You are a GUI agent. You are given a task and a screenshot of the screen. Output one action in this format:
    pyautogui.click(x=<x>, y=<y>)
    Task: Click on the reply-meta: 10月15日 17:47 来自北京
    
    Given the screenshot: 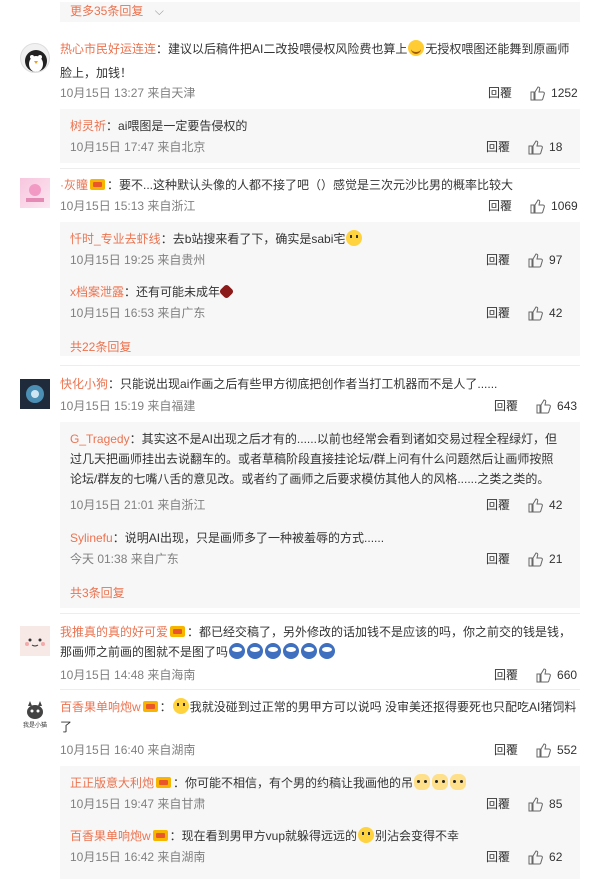 What is the action you would take?
    pyautogui.click(x=138, y=147)
    